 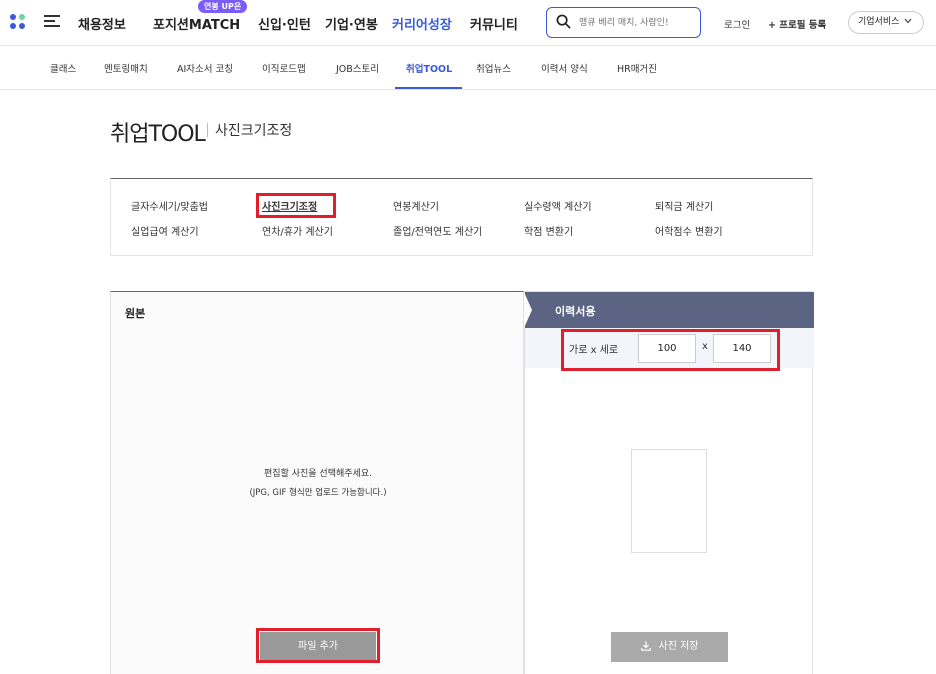 What do you see at coordinates (318, 493) in the screenshot?
I see `upload-format-note: (JPG, GIF 형식만 업로드 가능합니다.)` at bounding box center [318, 493].